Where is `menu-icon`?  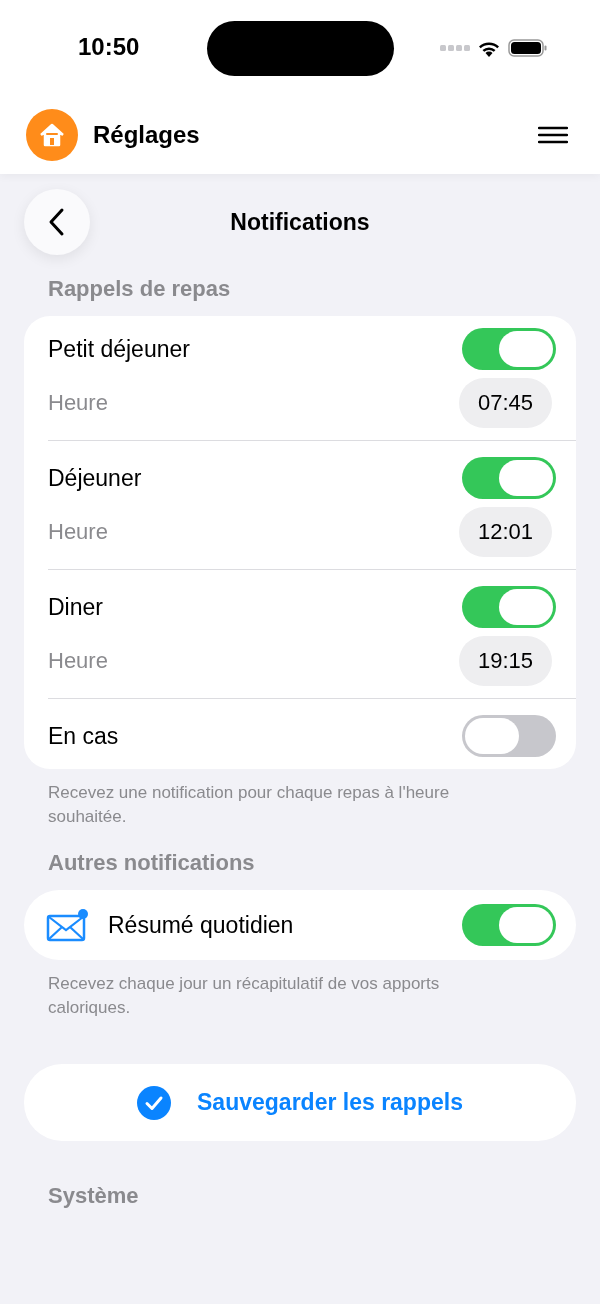 menu-icon is located at coordinates (553, 135).